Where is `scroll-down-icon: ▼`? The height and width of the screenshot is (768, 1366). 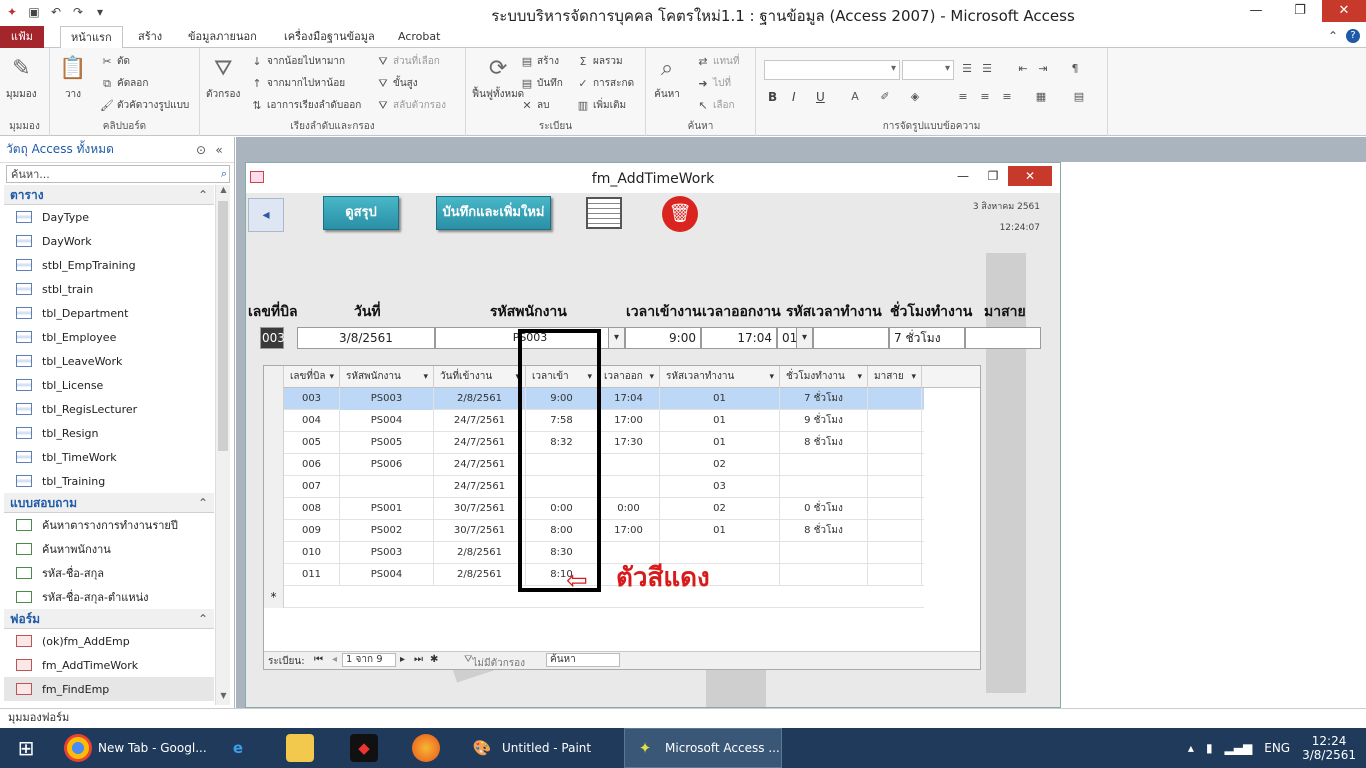 scroll-down-icon: ▼ is located at coordinates (223, 698).